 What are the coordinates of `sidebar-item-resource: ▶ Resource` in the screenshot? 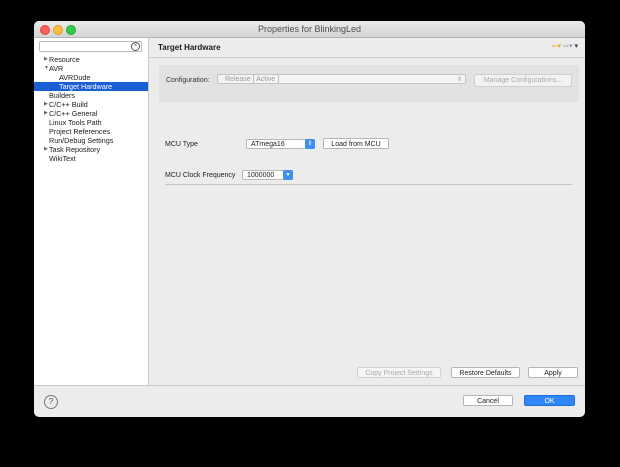 It's located at (91, 59).